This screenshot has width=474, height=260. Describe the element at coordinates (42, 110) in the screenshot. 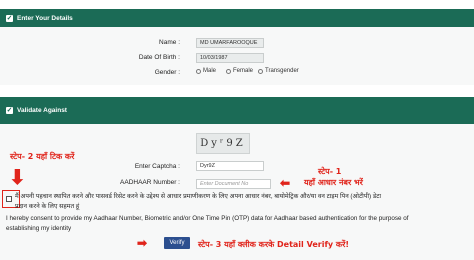

I see `validate-header-title: Validate Against` at that location.